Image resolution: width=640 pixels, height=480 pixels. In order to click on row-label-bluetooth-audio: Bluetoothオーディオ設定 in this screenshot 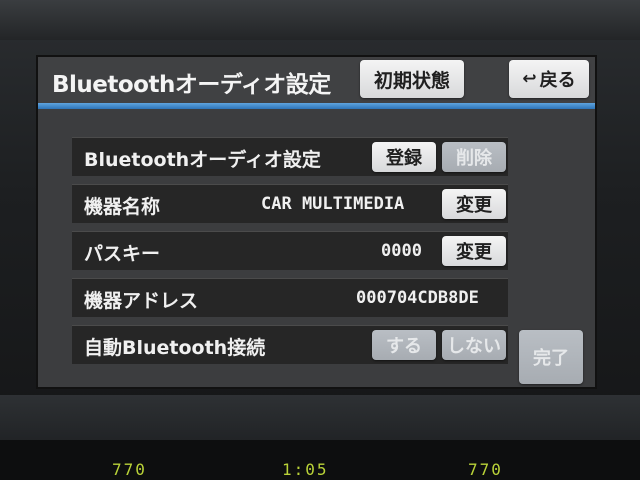, I will do `click(202, 160)`.